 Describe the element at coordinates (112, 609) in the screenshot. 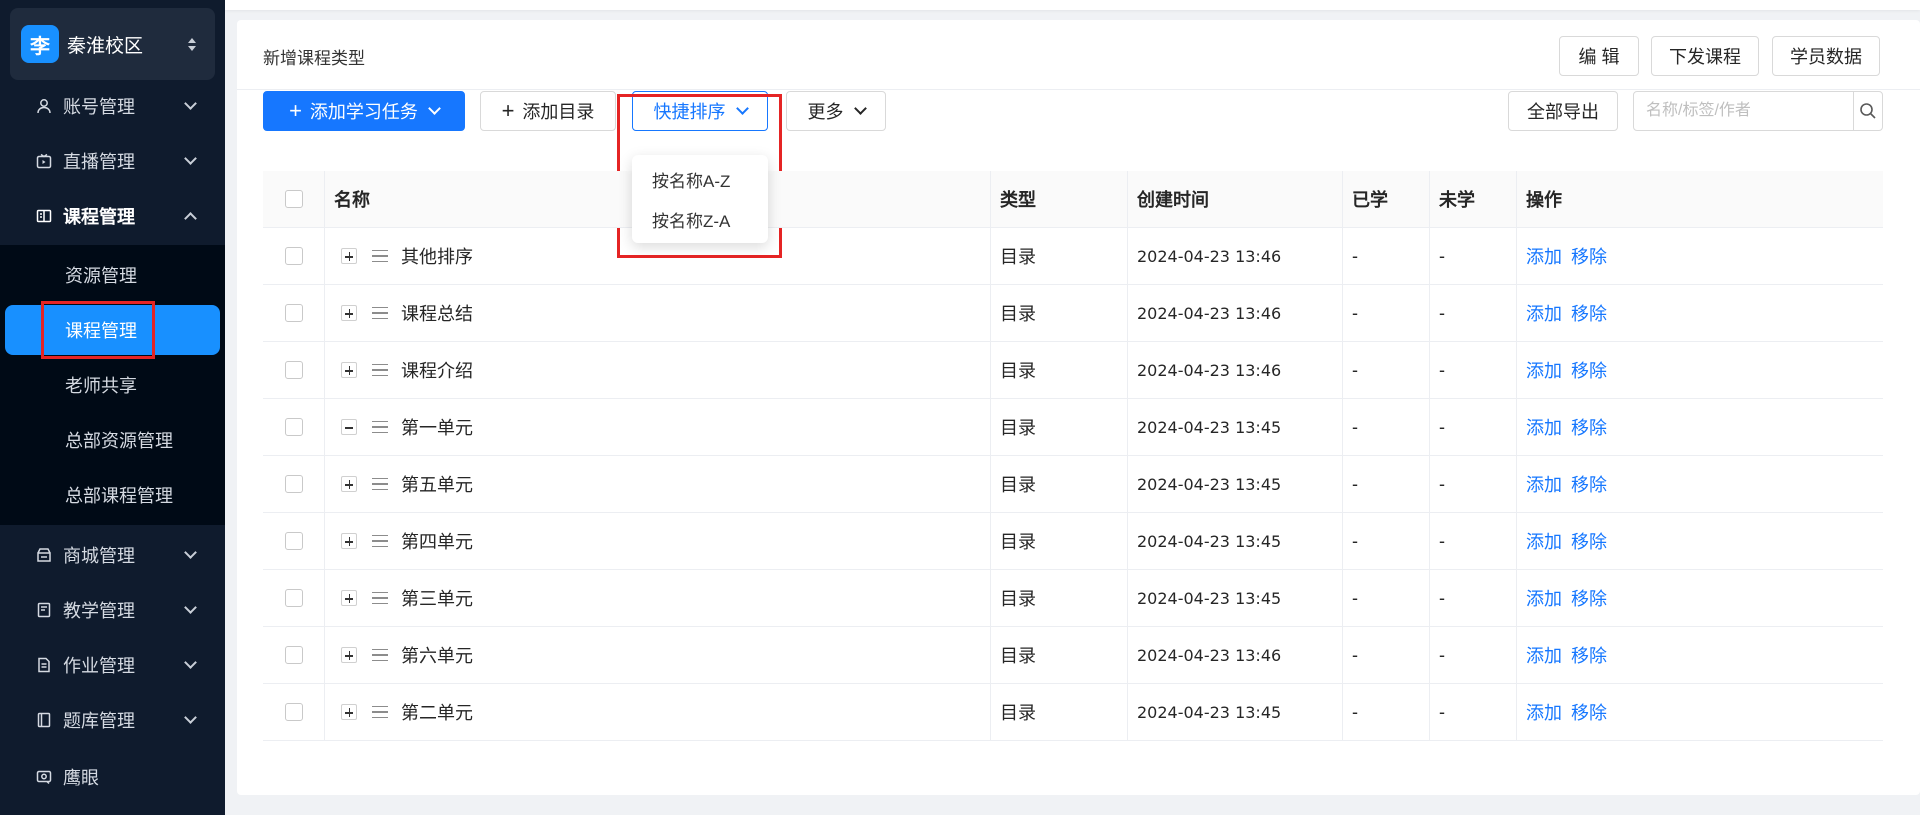

I see `menu-teaching: 教学管理` at that location.